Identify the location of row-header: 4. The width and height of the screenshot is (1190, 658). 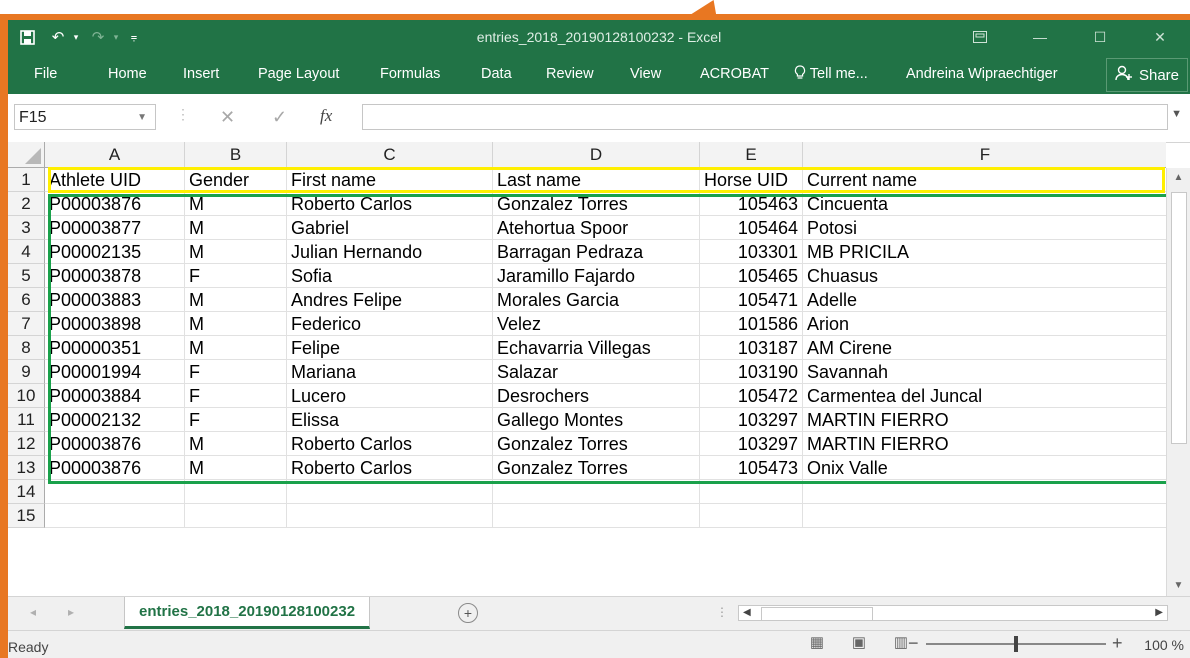
(26, 252).